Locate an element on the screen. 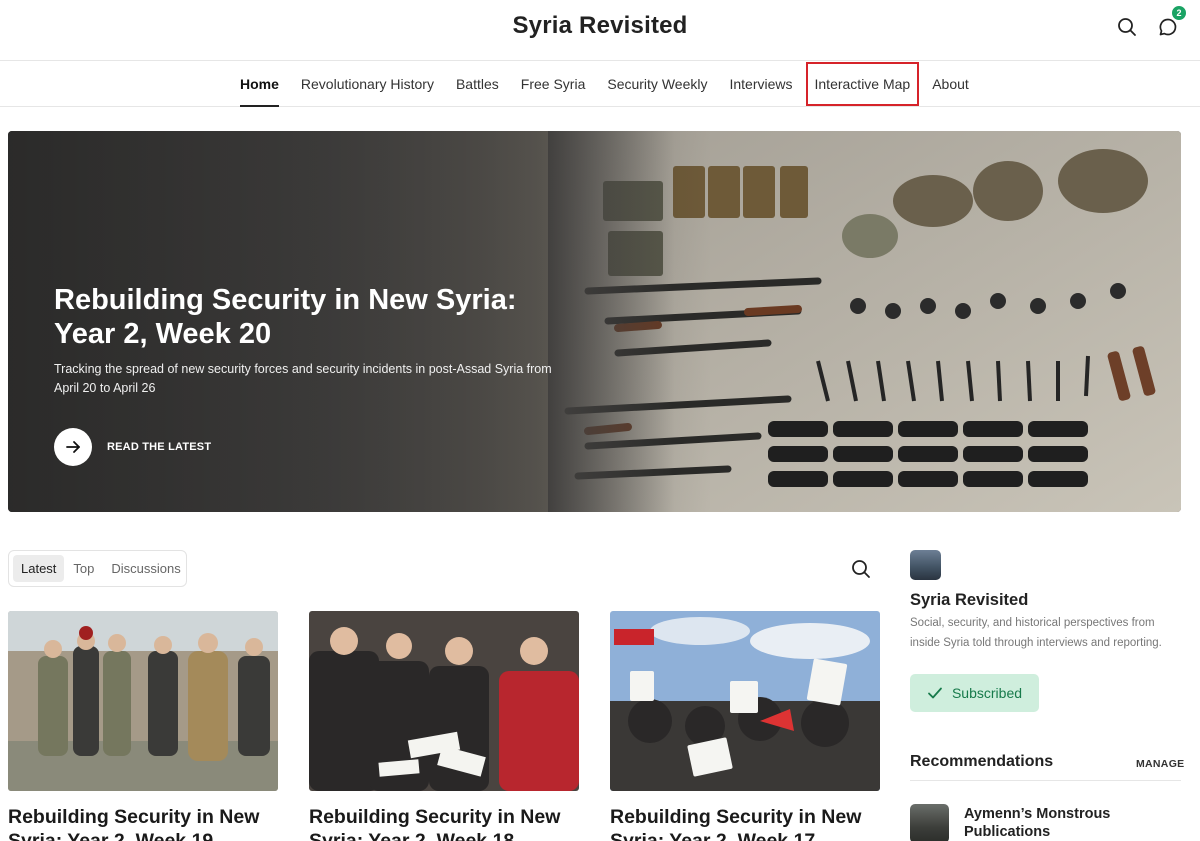 The width and height of the screenshot is (1200, 841). nav-item-interviews: Interviews is located at coordinates (760, 84).